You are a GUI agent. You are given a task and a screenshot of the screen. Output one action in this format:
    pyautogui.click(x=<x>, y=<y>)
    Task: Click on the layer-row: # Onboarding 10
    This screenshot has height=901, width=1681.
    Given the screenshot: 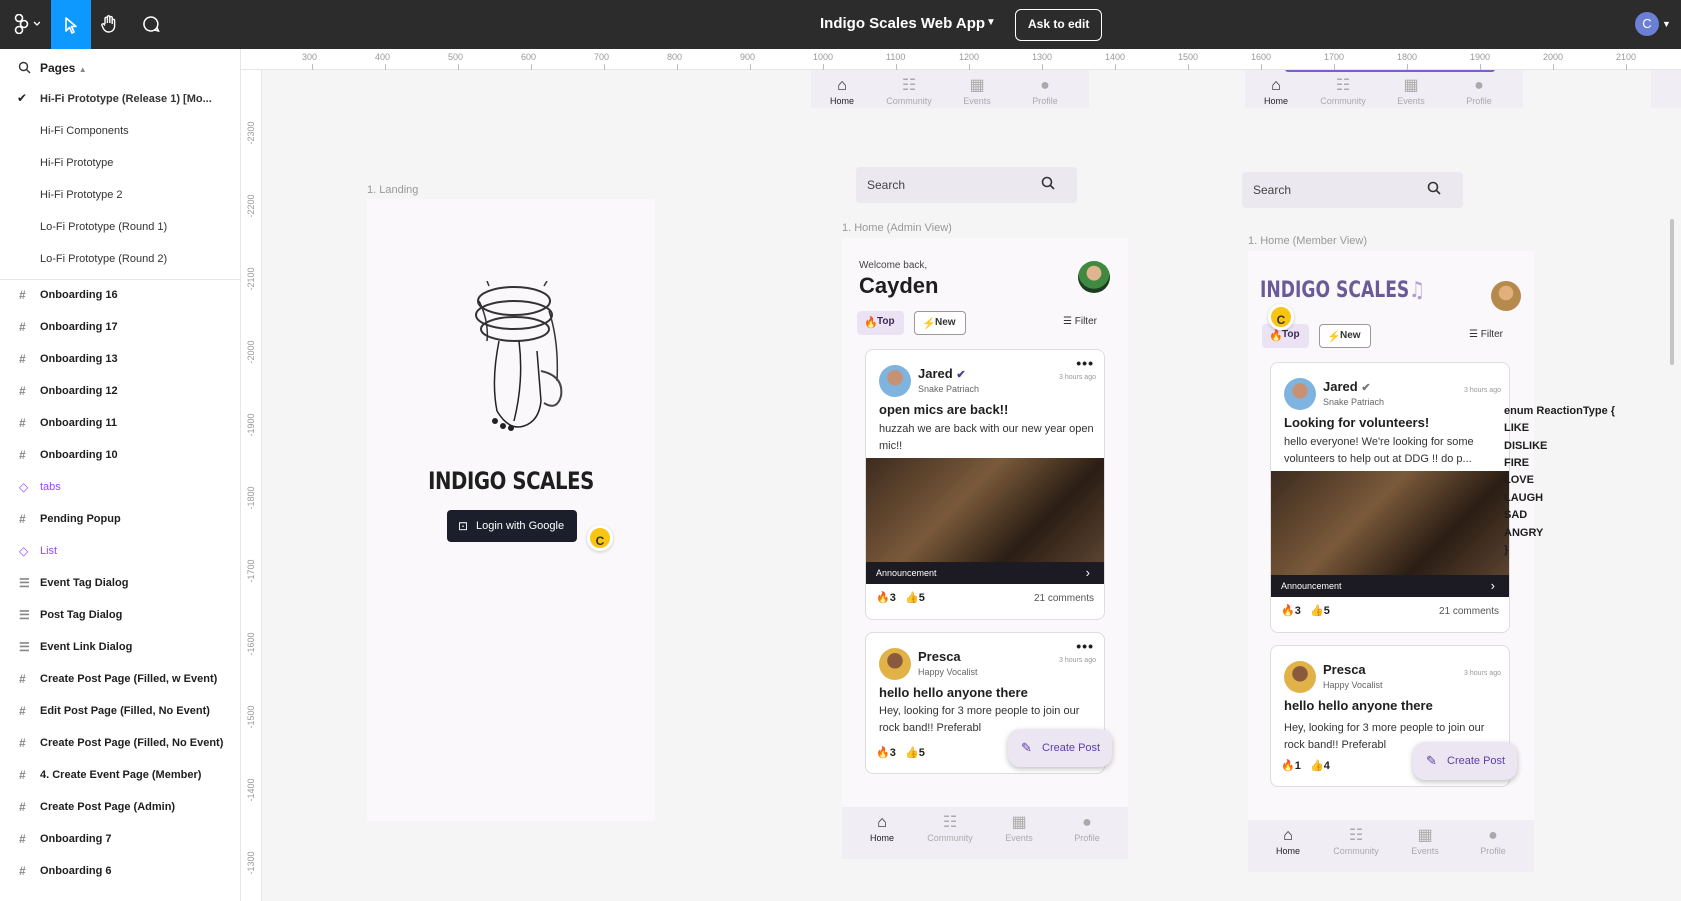 What is the action you would take?
    pyautogui.click(x=120, y=456)
    